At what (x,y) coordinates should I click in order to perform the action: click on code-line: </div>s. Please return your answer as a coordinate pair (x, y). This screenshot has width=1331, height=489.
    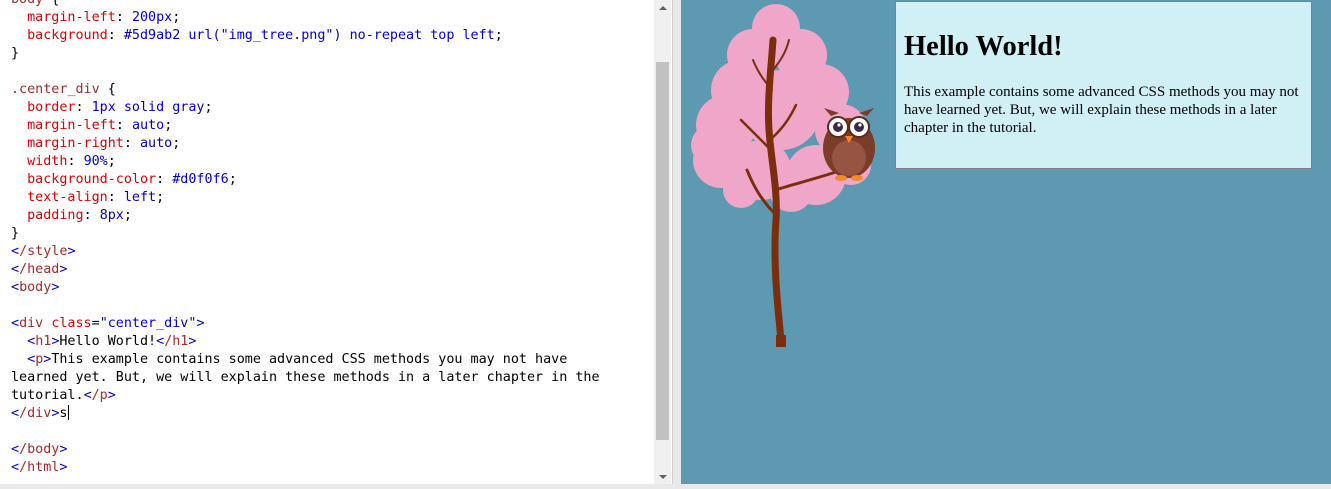
    Looking at the image, I should click on (40, 413).